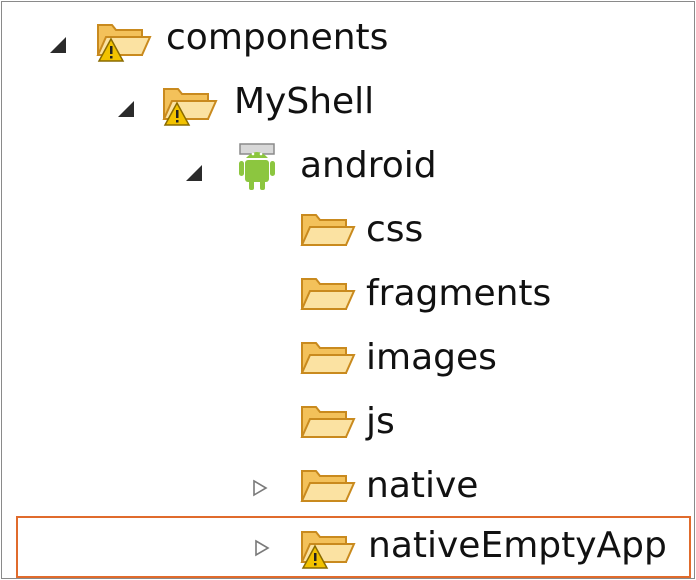  I want to click on tree-item-label: MyShell, so click(304, 101).